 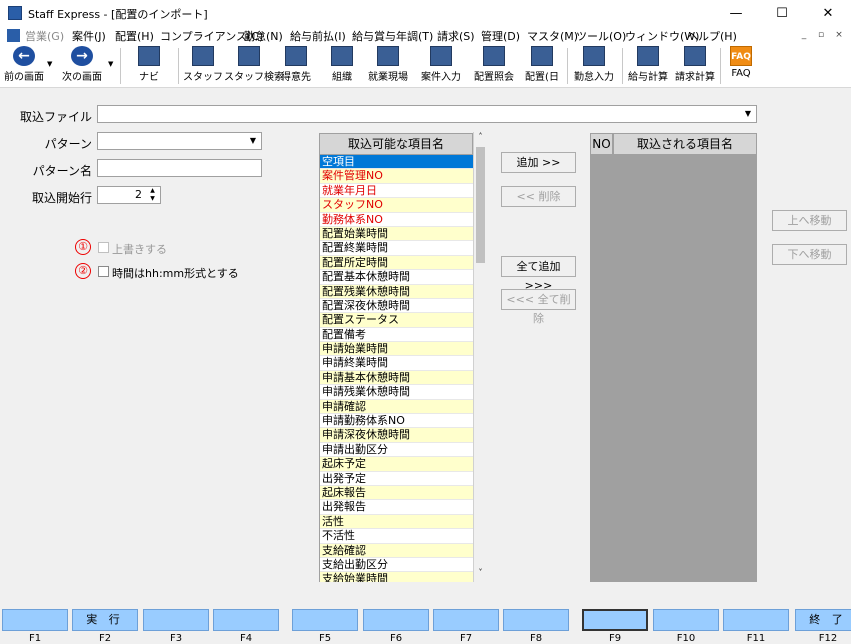 What do you see at coordinates (396, 493) in the screenshot?
I see `available-item: 起床報告` at bounding box center [396, 493].